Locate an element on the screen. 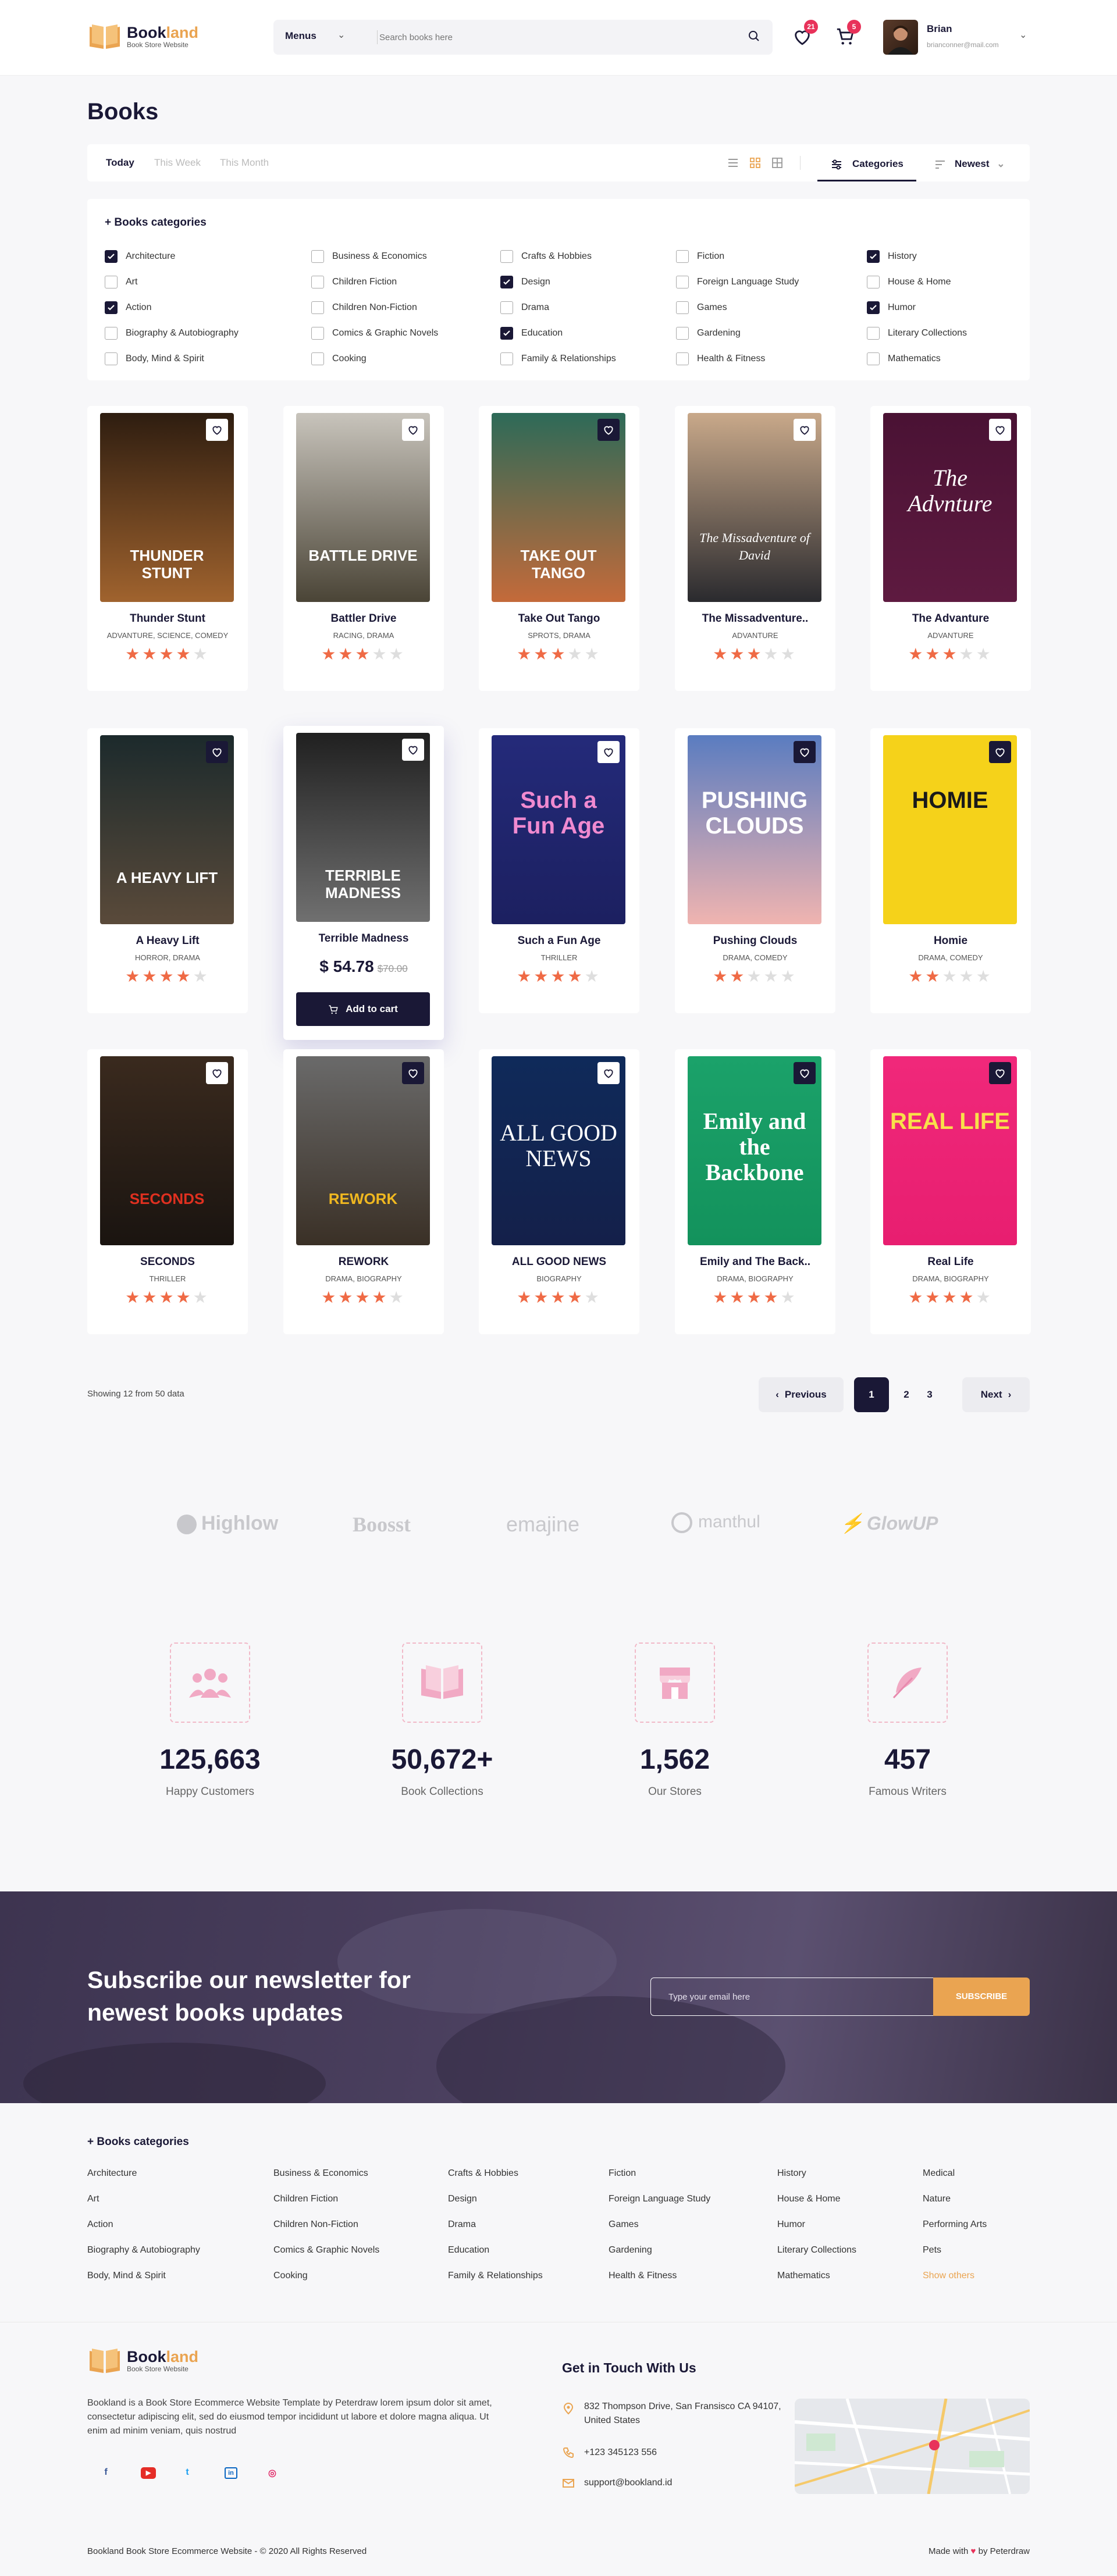  book-cover: TAKE OUT TANGO is located at coordinates (558, 507).